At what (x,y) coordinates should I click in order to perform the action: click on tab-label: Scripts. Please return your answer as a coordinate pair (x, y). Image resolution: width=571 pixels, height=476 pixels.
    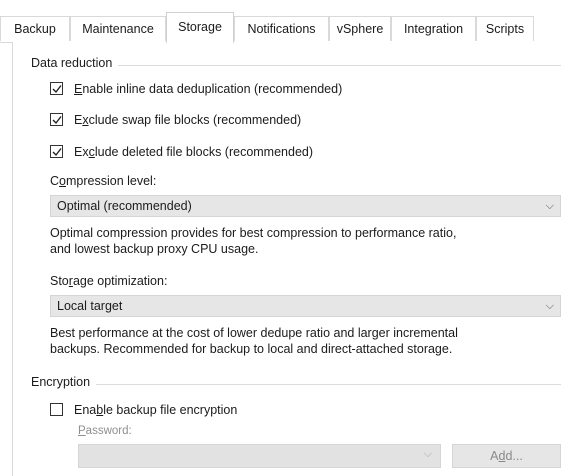
    Looking at the image, I should click on (505, 29).